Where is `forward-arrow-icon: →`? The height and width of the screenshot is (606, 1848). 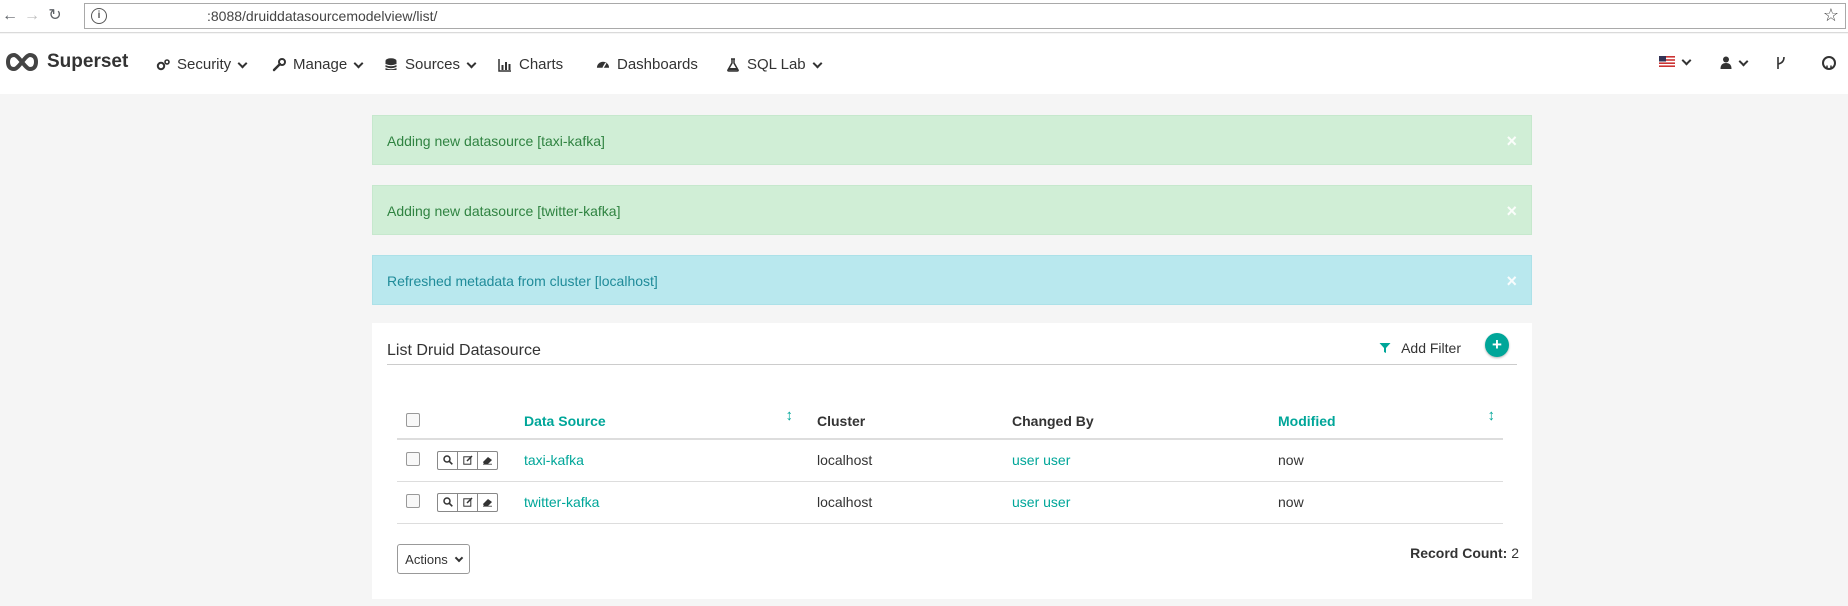 forward-arrow-icon: → is located at coordinates (32, 16).